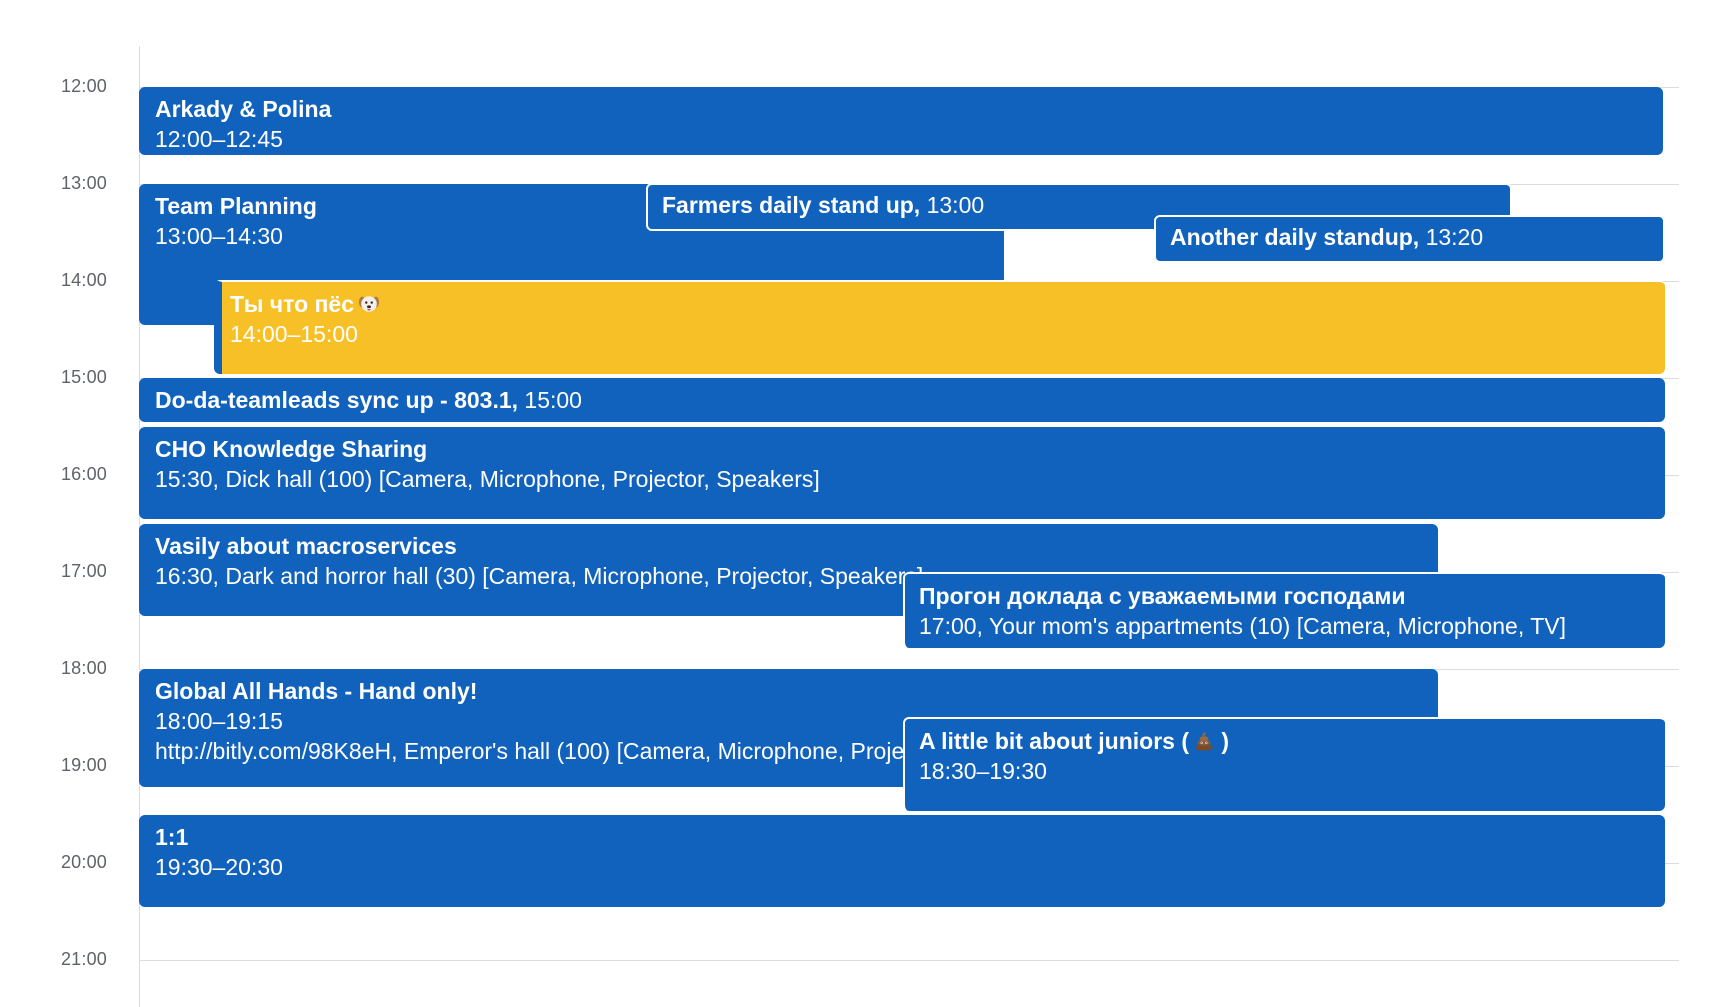 The width and height of the screenshot is (1716, 1007). I want to click on event-time: 13:00, so click(952, 205).